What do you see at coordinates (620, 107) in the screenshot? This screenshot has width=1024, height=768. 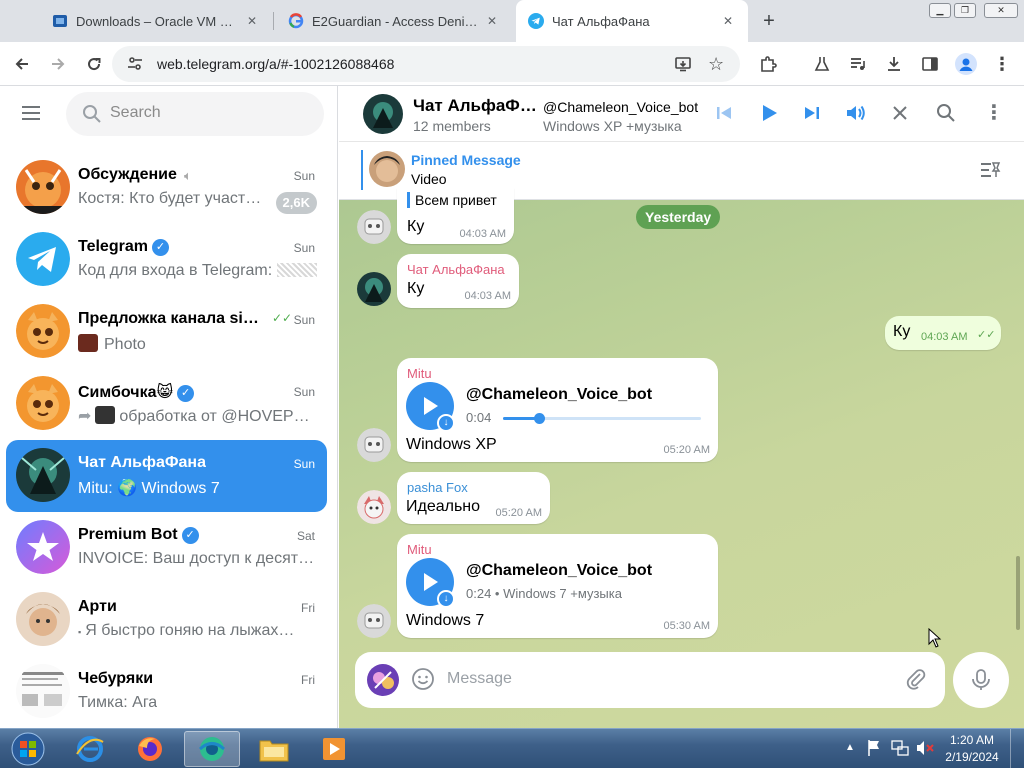 I see `player-title: @Chameleon_Voice_bot` at bounding box center [620, 107].